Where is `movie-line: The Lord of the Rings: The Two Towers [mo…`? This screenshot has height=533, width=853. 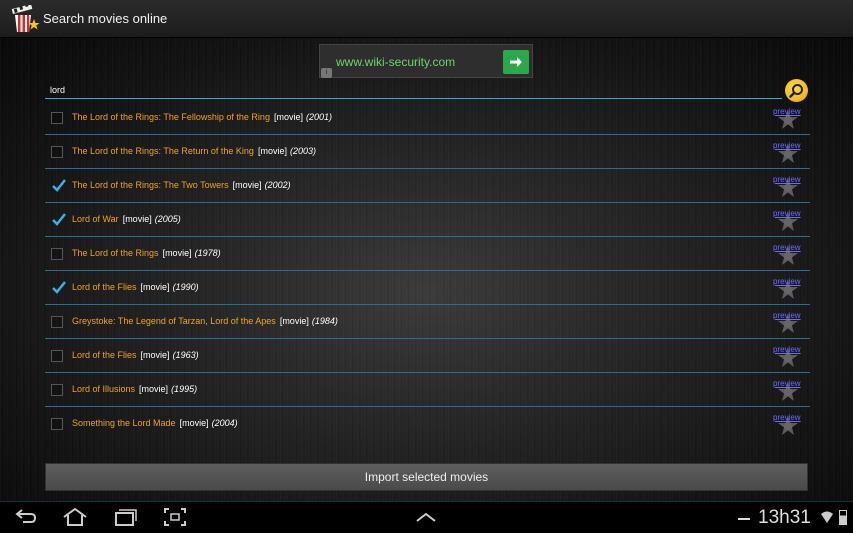 movie-line: The Lord of the Rings: The Two Towers [mo… is located at coordinates (181, 185).